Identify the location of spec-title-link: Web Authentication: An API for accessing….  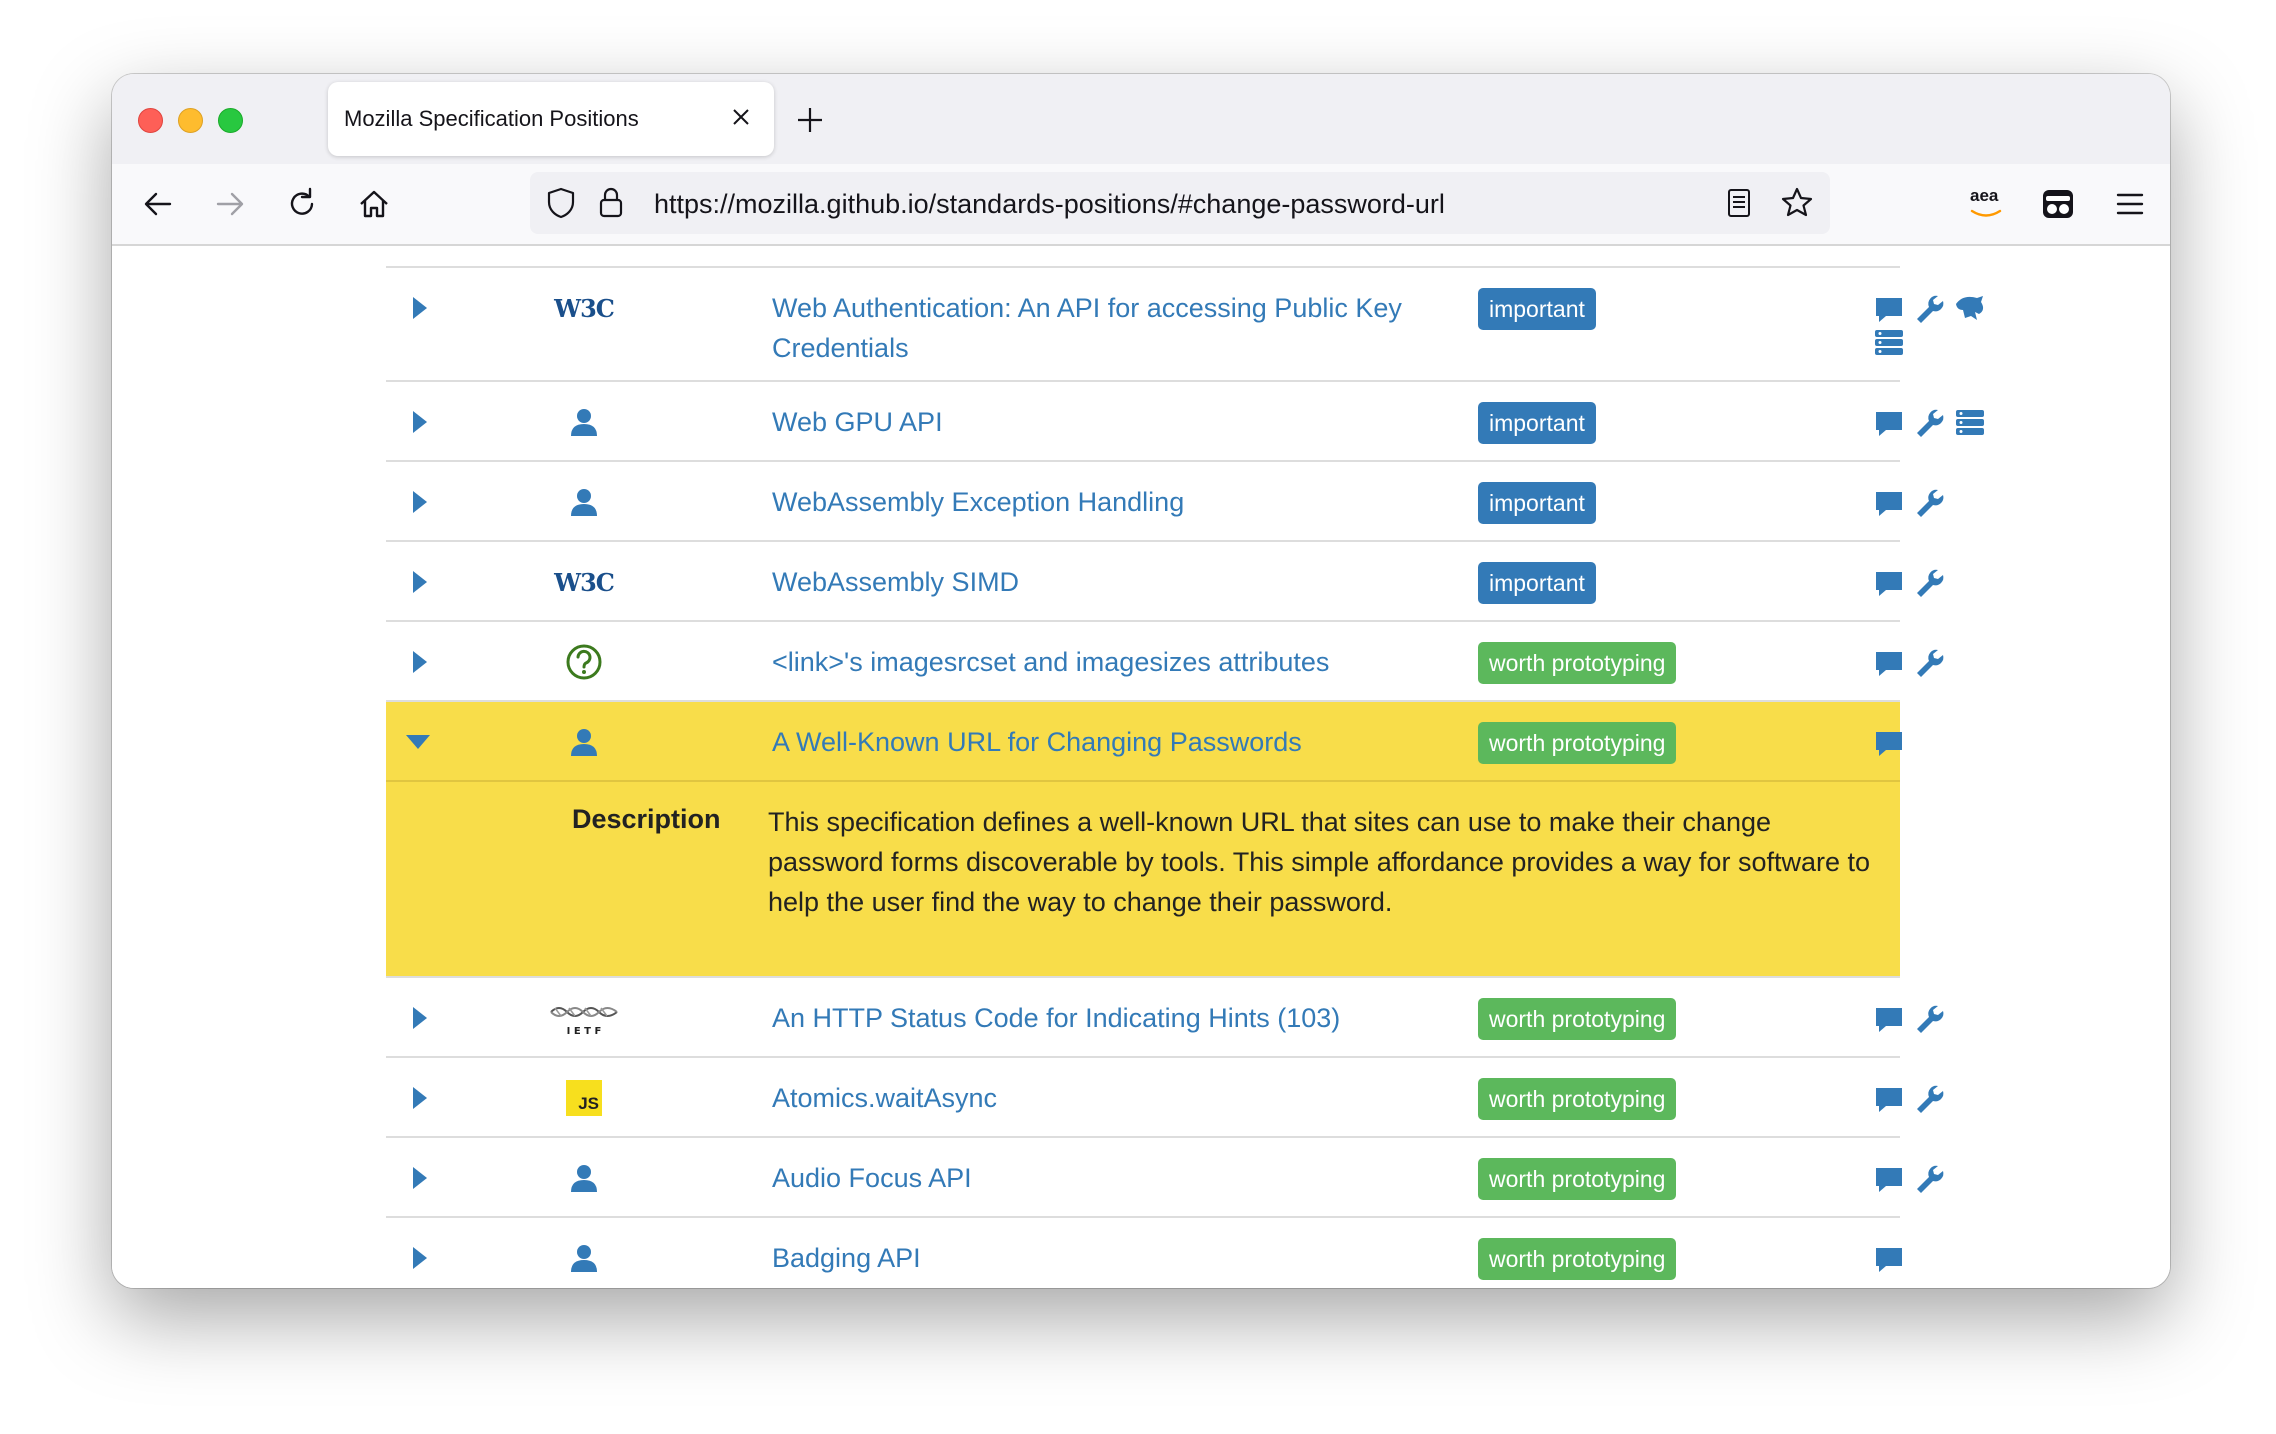
(1122, 328).